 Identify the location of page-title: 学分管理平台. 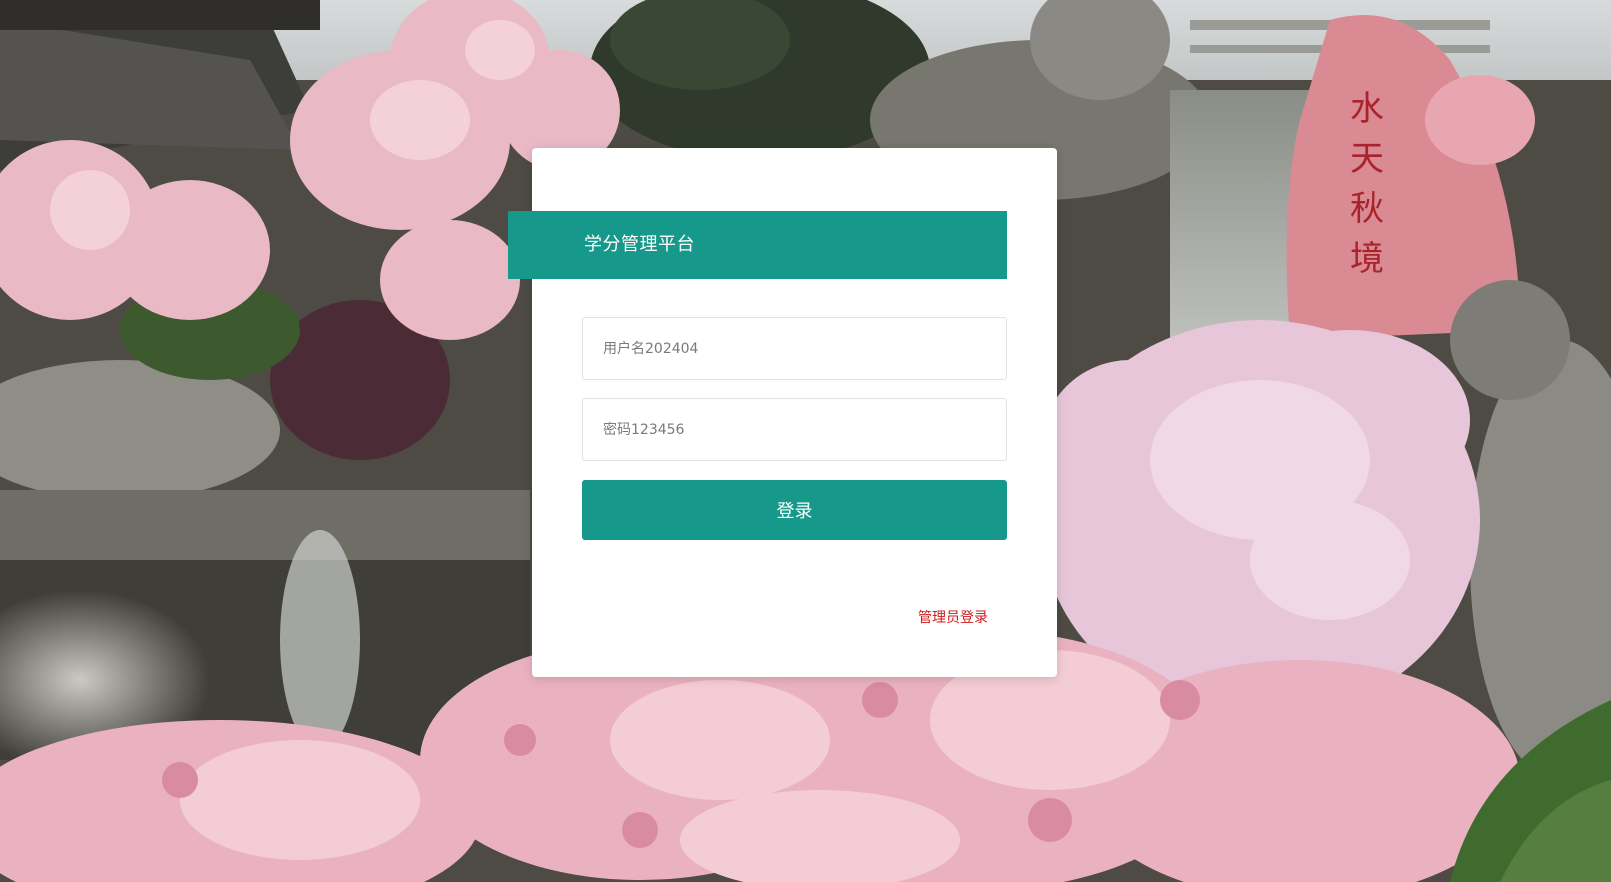
(757, 245).